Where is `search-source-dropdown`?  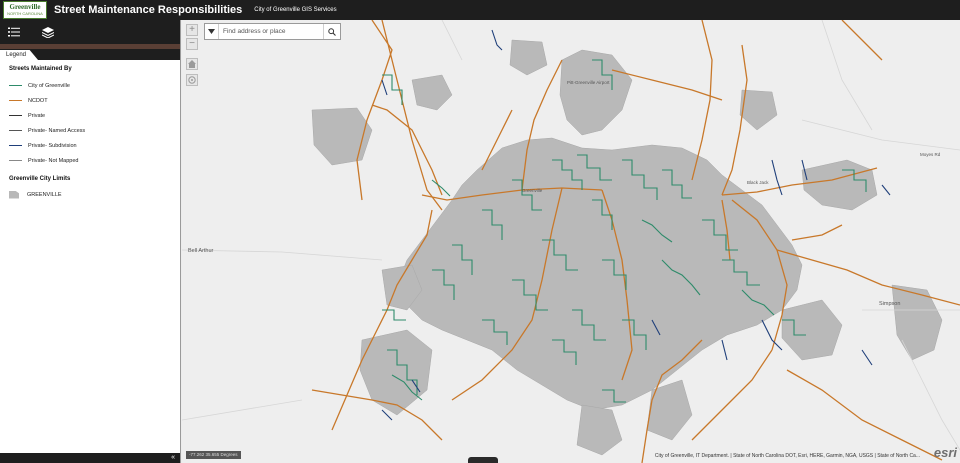
search-source-dropdown is located at coordinates (212, 31).